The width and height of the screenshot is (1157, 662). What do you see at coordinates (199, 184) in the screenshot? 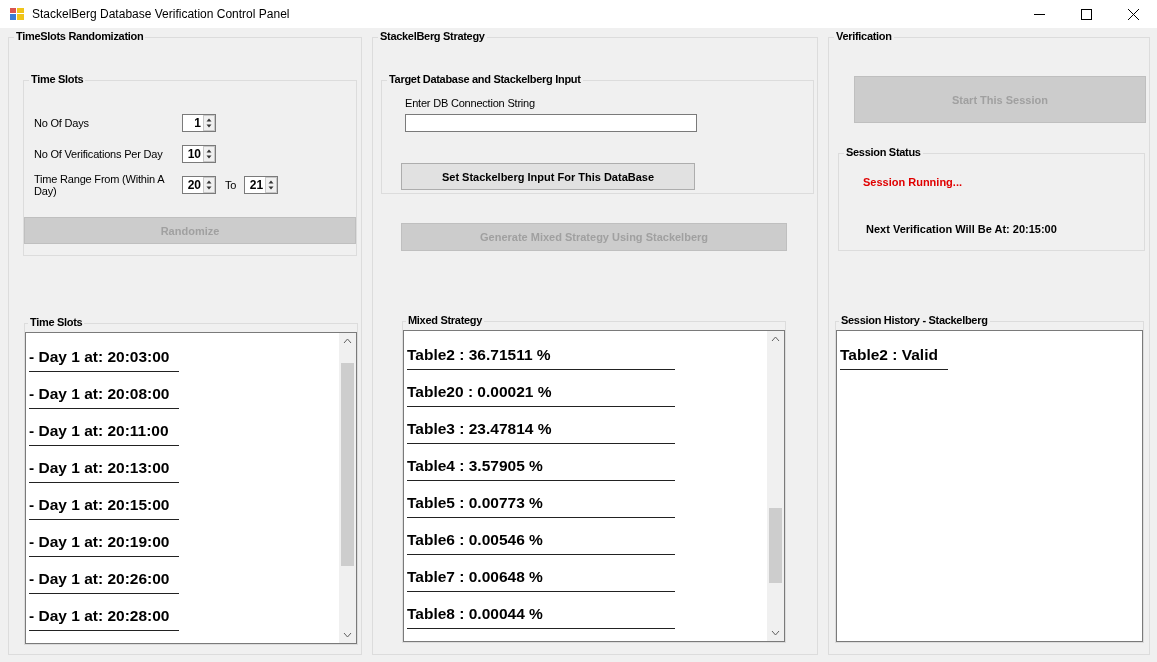
I see `number-spinner: 20` at bounding box center [199, 184].